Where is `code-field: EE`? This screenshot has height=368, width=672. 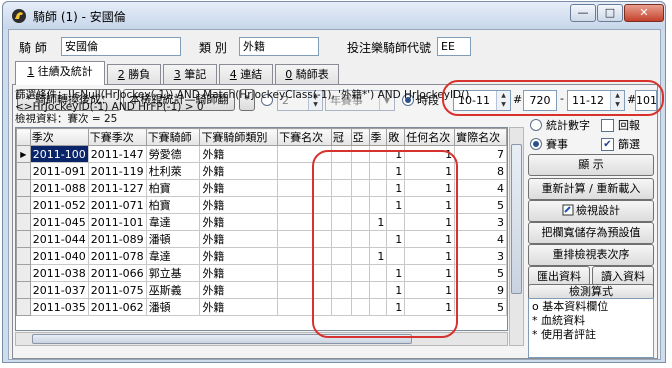 code-field: EE is located at coordinates (454, 46).